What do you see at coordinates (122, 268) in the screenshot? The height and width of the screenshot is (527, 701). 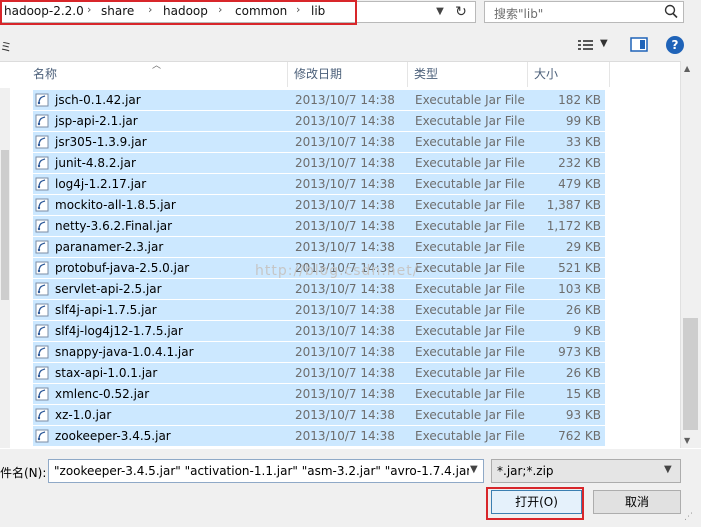 I see `file-name: protobuf-java-2.5.0.jar` at bounding box center [122, 268].